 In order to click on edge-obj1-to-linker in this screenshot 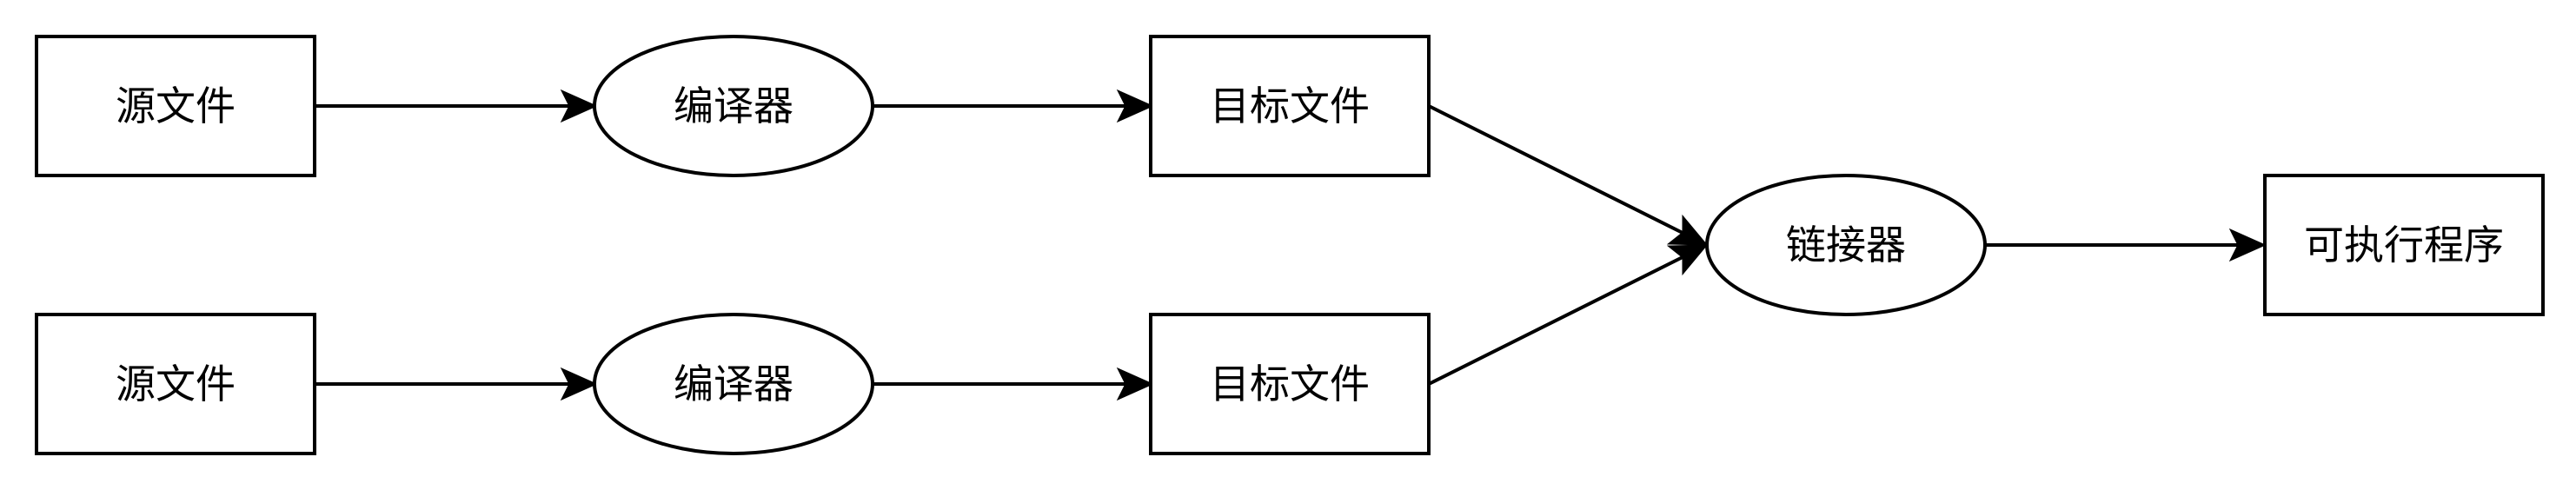, I will do `click(1568, 175)`.